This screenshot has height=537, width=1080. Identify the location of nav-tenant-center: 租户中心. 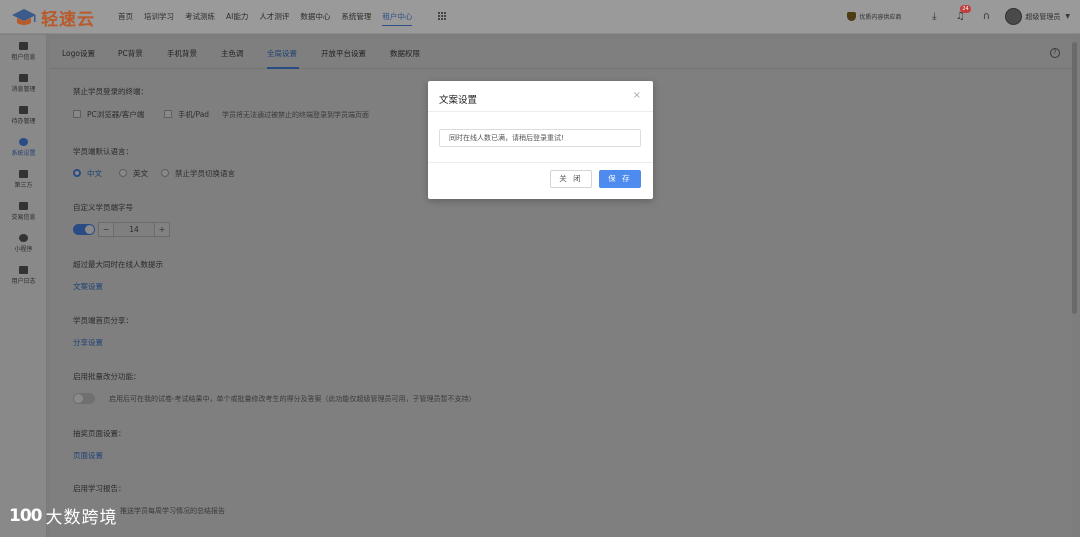
(397, 18).